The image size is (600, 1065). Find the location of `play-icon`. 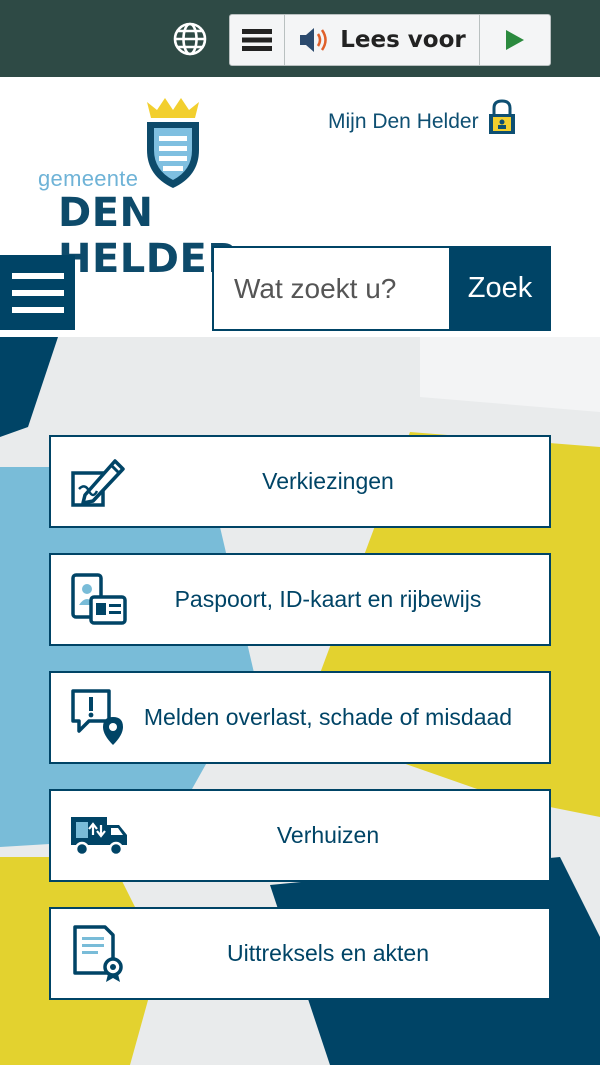

play-icon is located at coordinates (515, 40).